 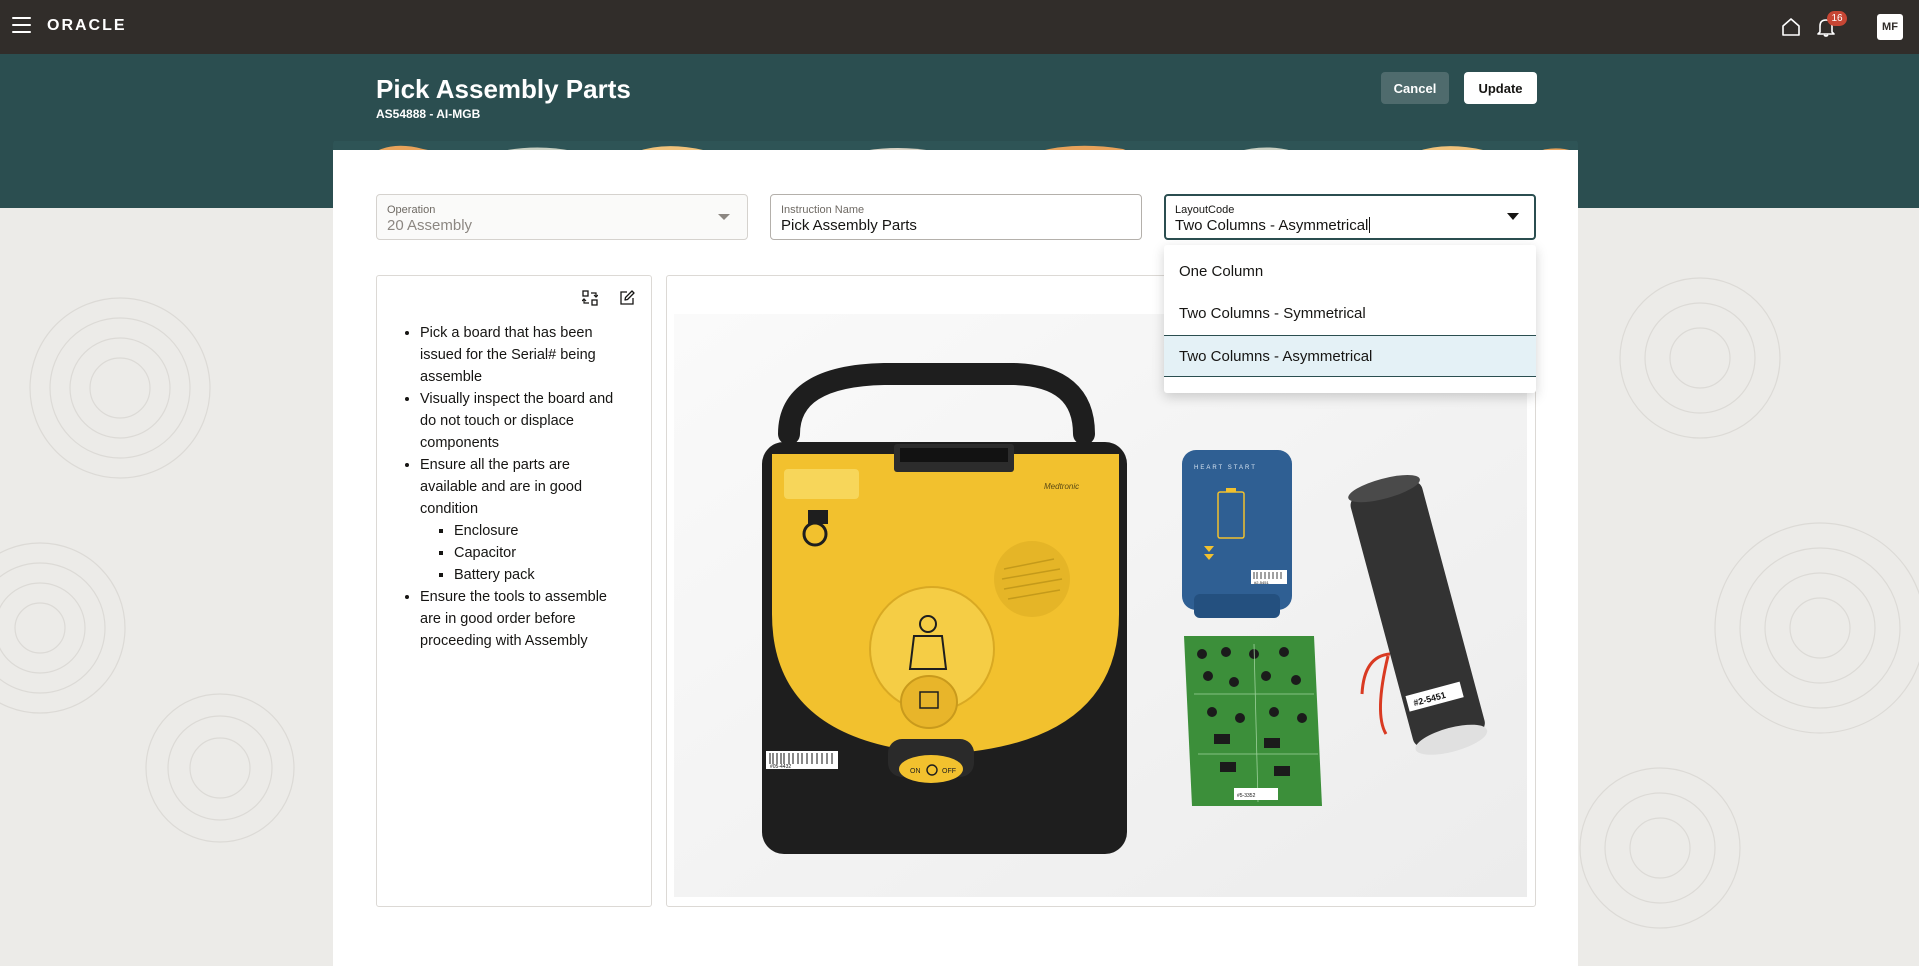 What do you see at coordinates (1261, 582) in the screenshot?
I see `battery-barcode-label: #2-5451` at bounding box center [1261, 582].